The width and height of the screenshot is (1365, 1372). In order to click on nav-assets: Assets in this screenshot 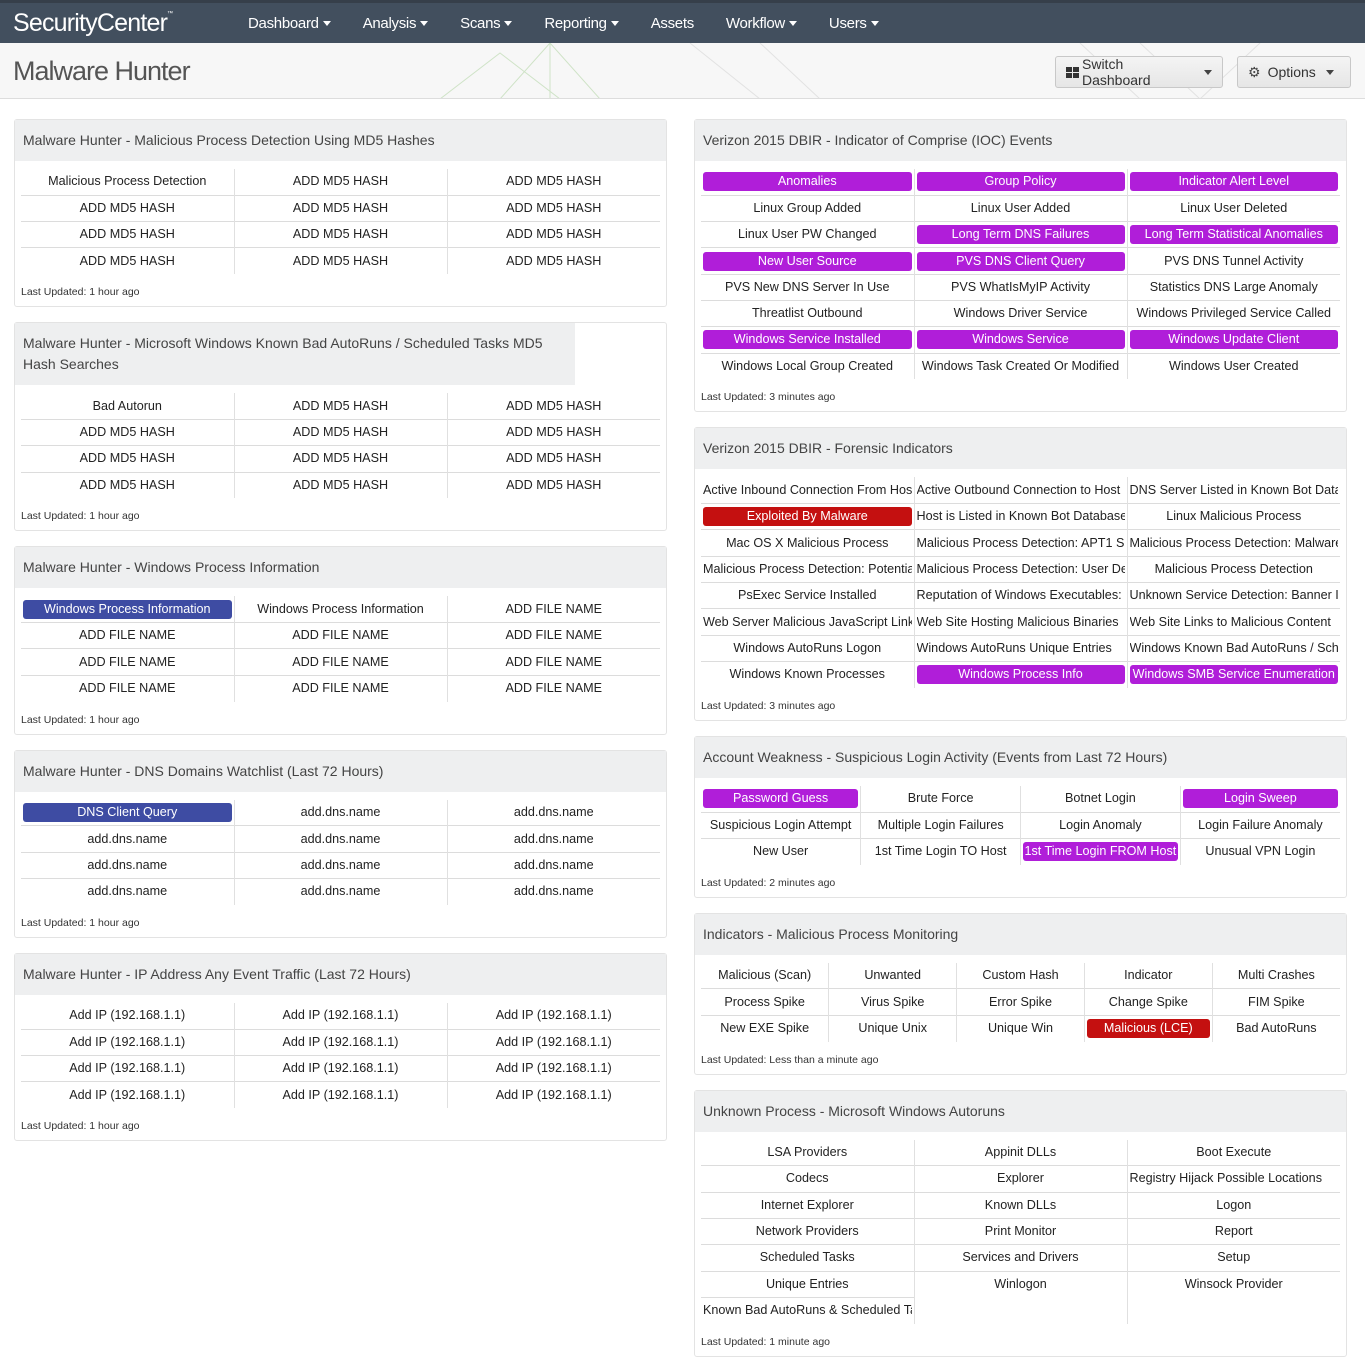, I will do `click(673, 23)`.